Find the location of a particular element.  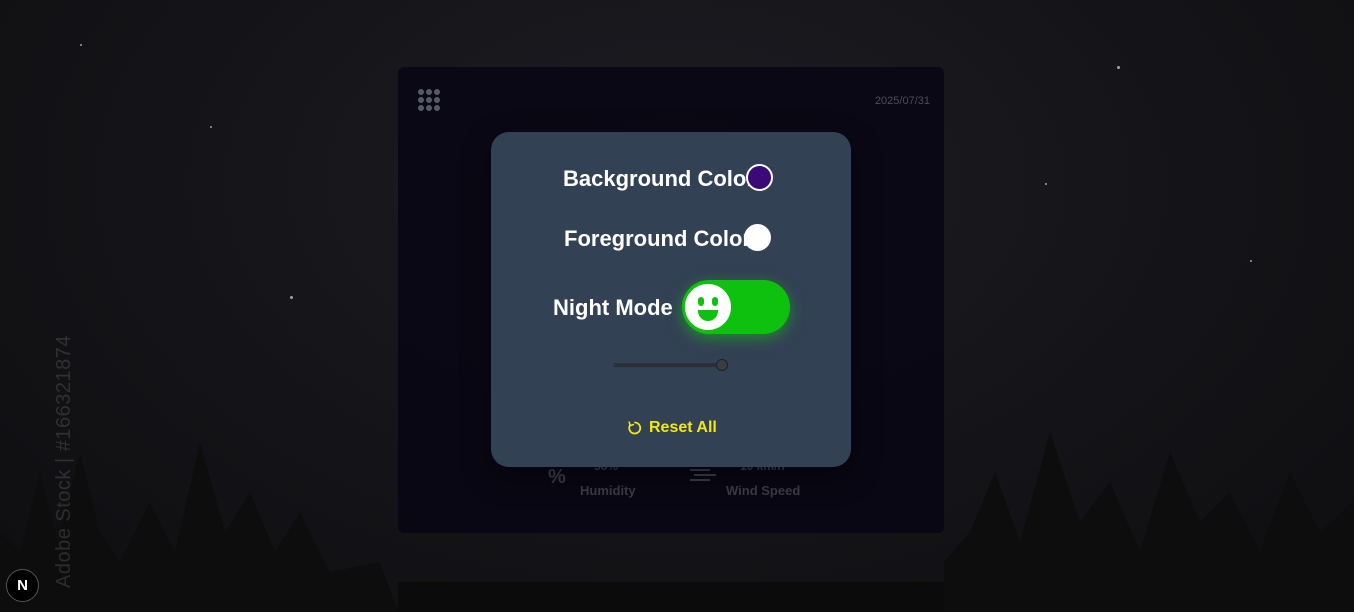

foreground-color-label: Foreground Color is located at coordinates (657, 238).